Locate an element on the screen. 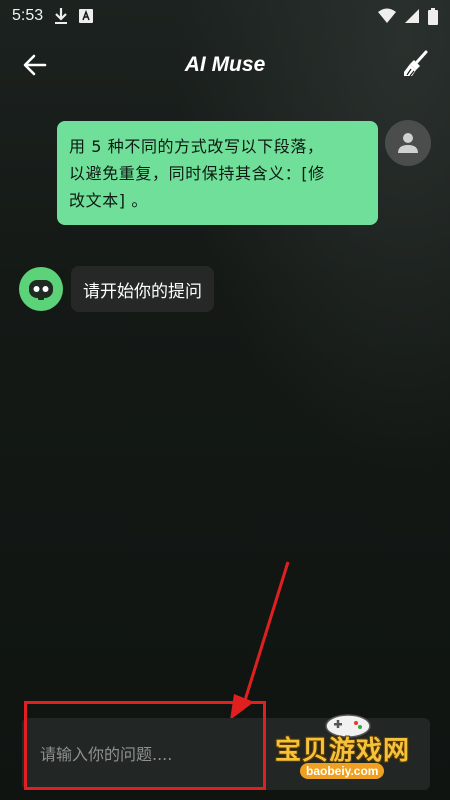 The image size is (450, 800). user-avatar is located at coordinates (408, 143).